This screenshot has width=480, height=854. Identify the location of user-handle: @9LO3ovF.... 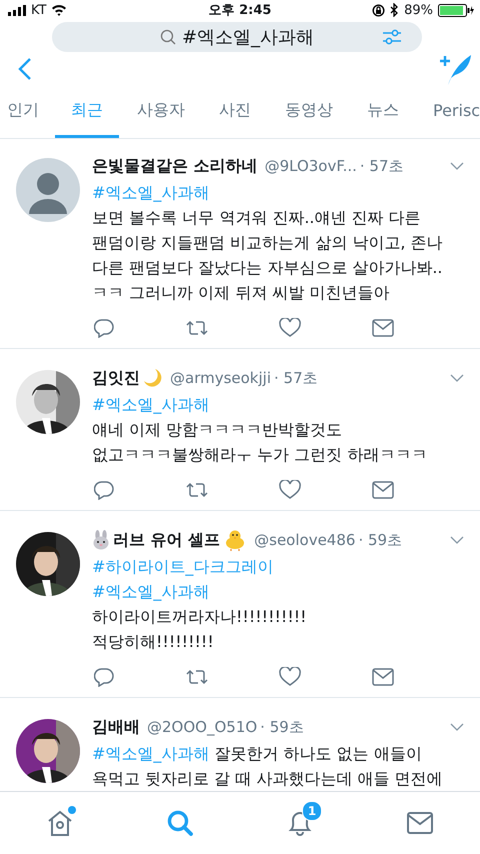
(310, 166).